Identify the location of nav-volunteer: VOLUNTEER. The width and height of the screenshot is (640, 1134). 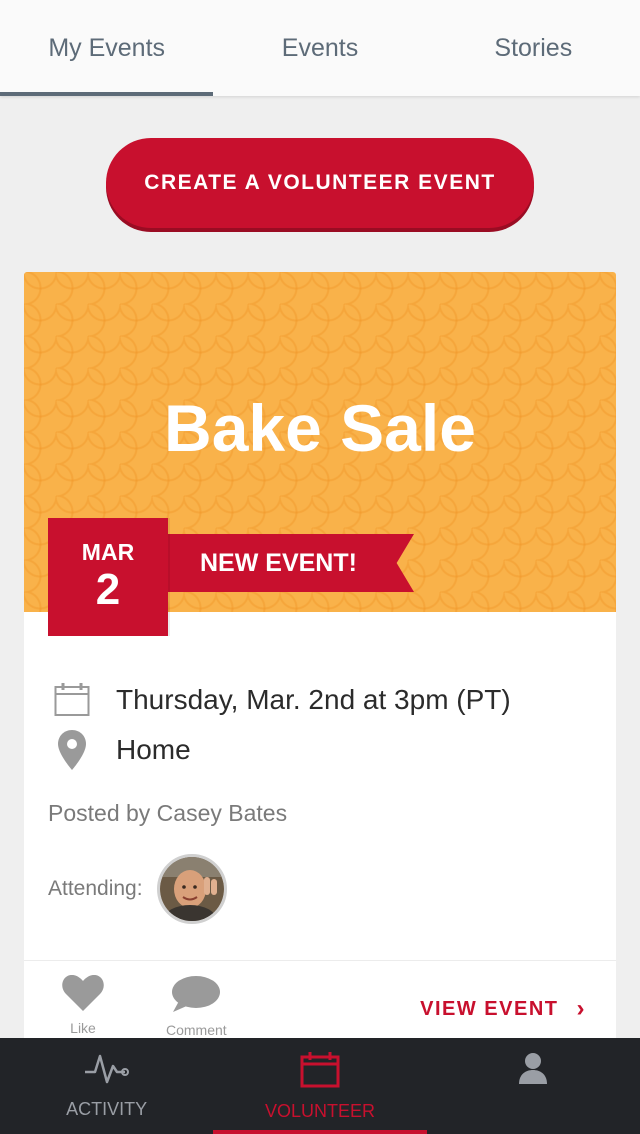
(320, 1086).